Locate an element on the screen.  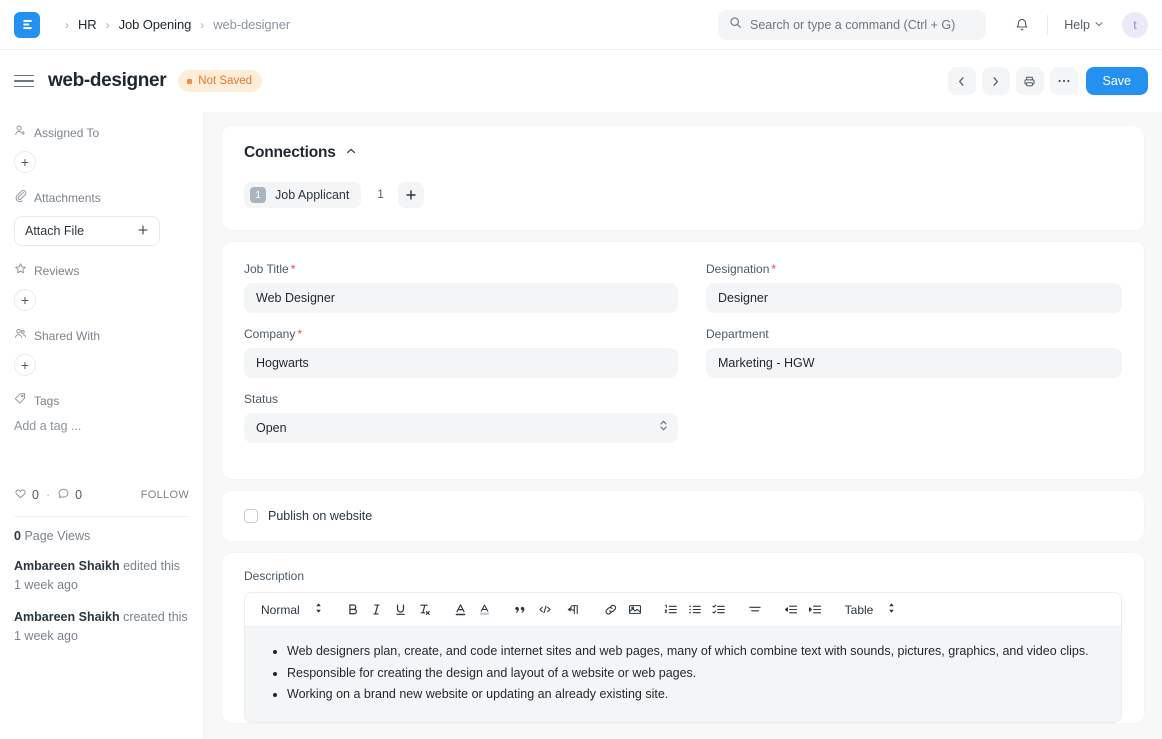
page-title: web-designer is located at coordinates (107, 80).